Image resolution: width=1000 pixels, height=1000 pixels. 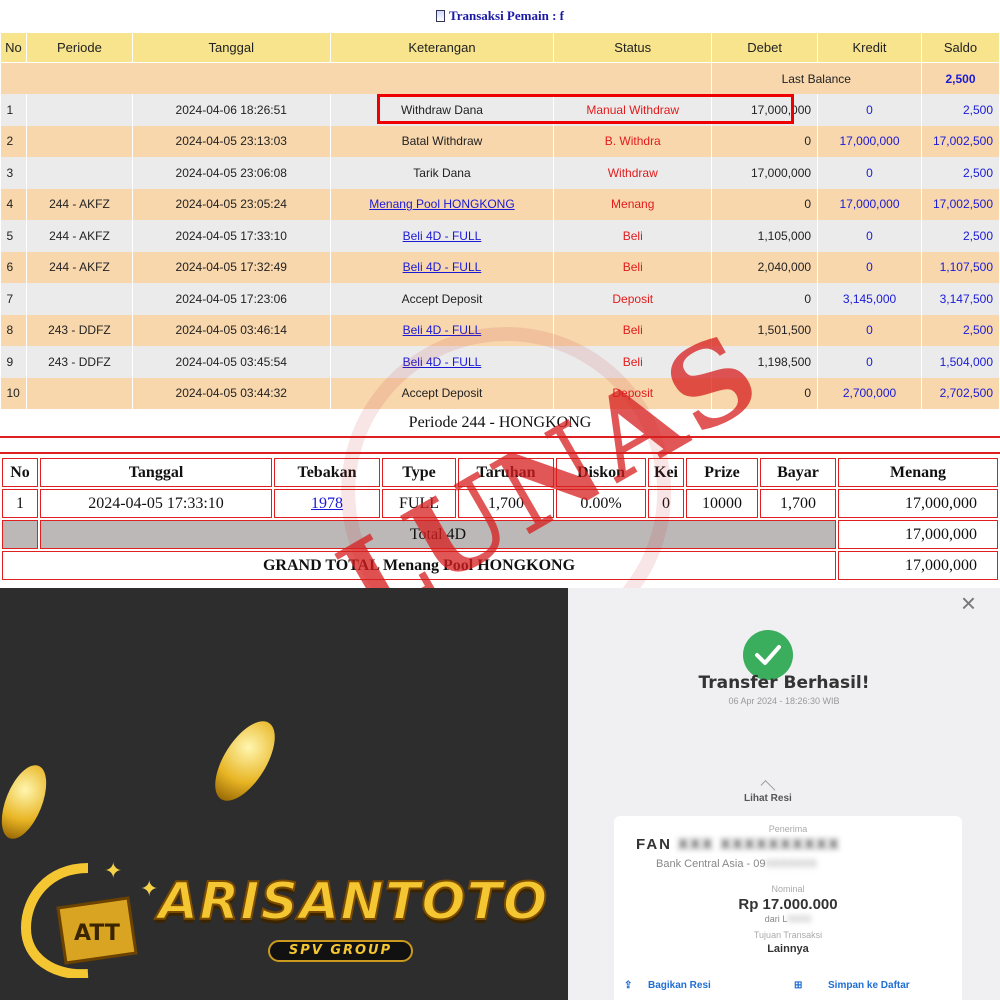 I want to click on row-debet: 0, so click(x=765, y=204).